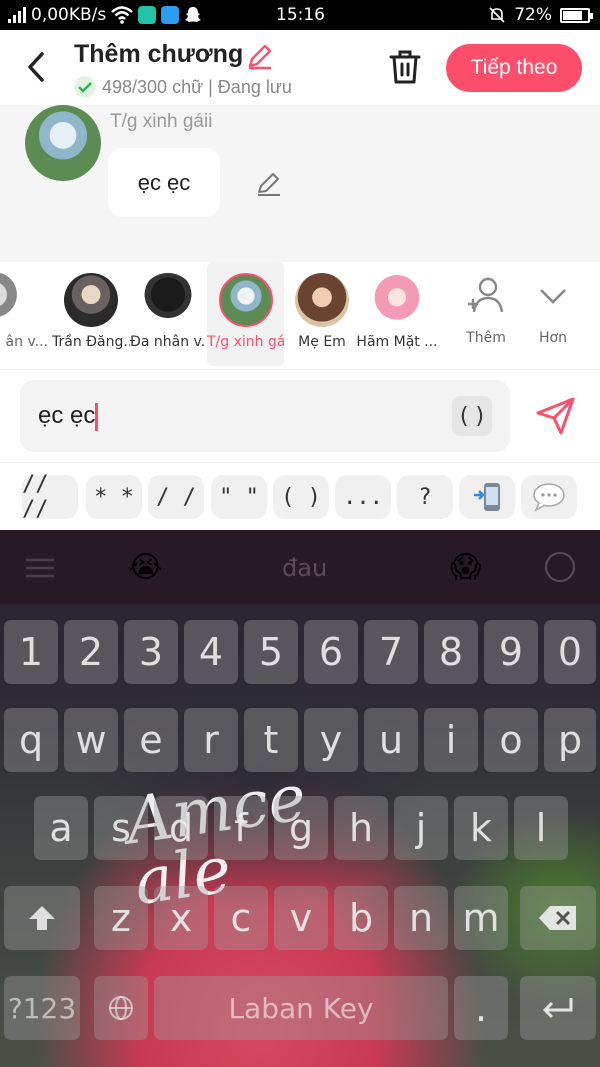 This screenshot has width=600, height=1067. What do you see at coordinates (42, 918) in the screenshot?
I see `shift-key` at bounding box center [42, 918].